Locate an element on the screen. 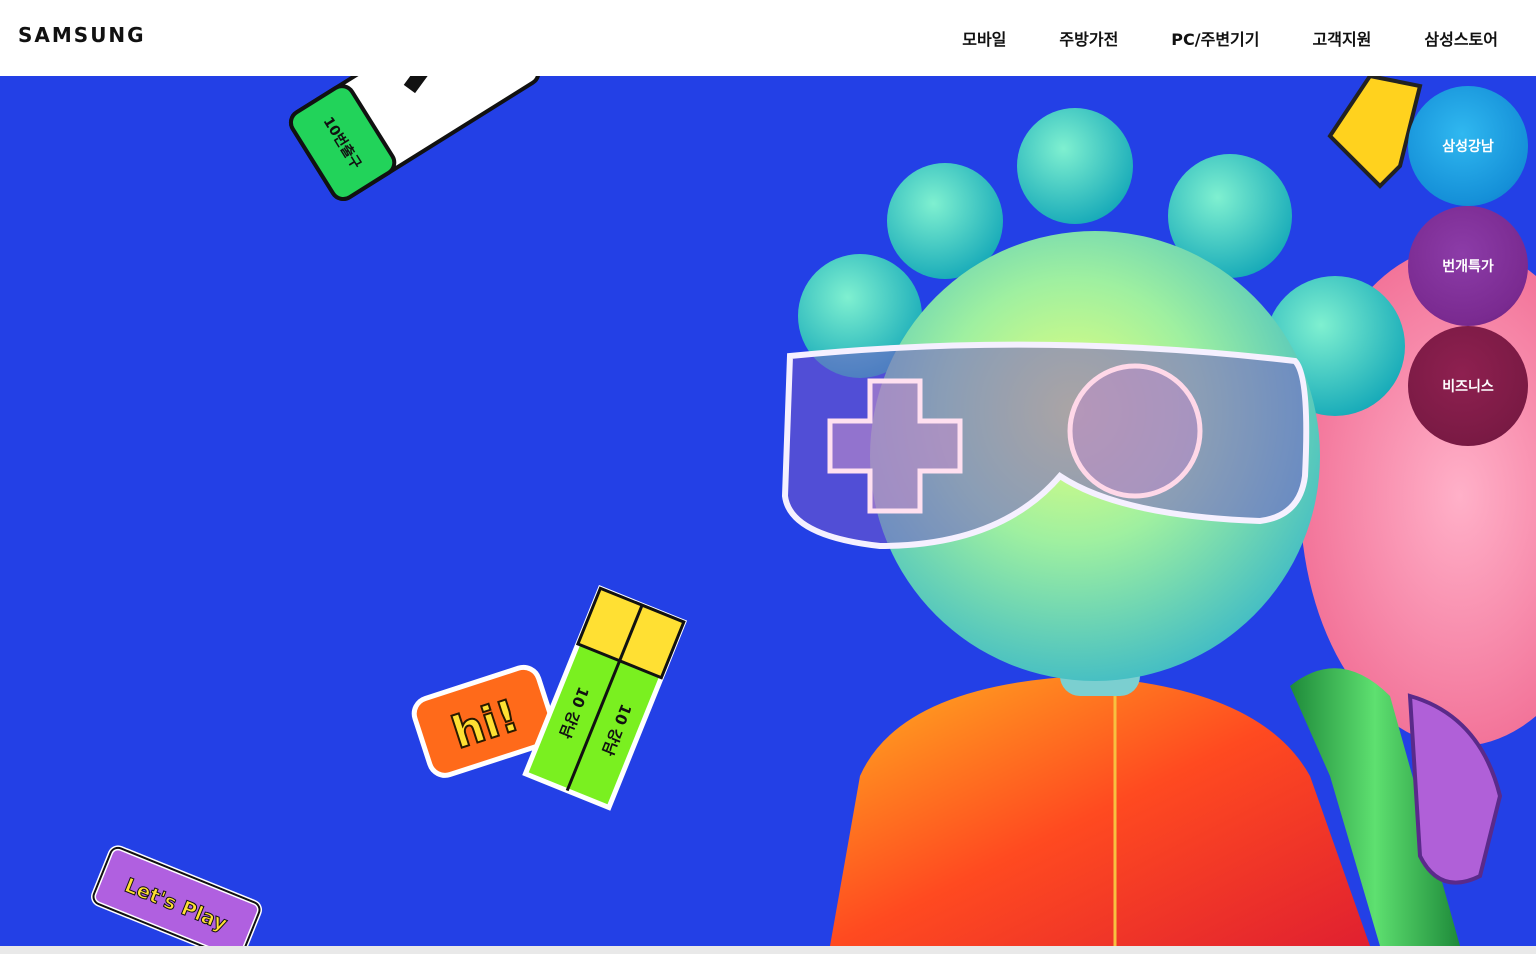 The image size is (1536, 954). site-header: SAMSUNG 모바일 주방가전 PC/주변기기 고객지원 삼성스토어 is located at coordinates (768, 38).